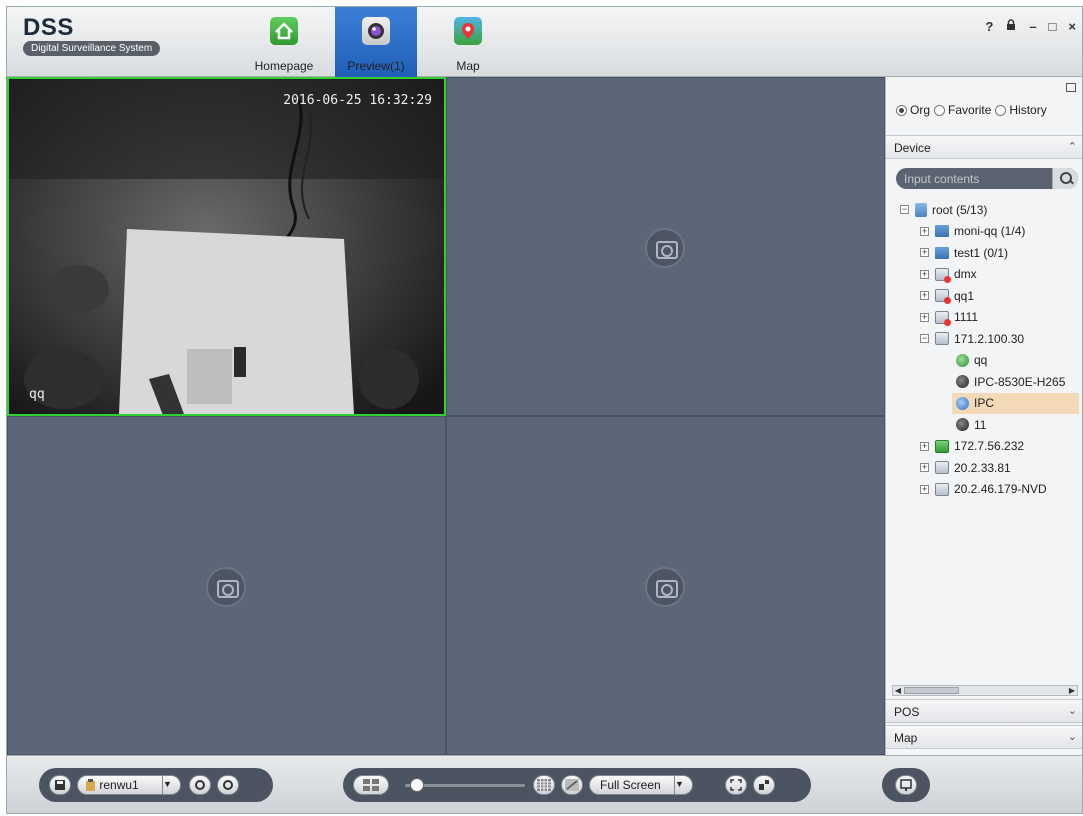 The image size is (1083, 816). What do you see at coordinates (989, 446) in the screenshot?
I see `tree-node-label: 172.7.56.232` at bounding box center [989, 446].